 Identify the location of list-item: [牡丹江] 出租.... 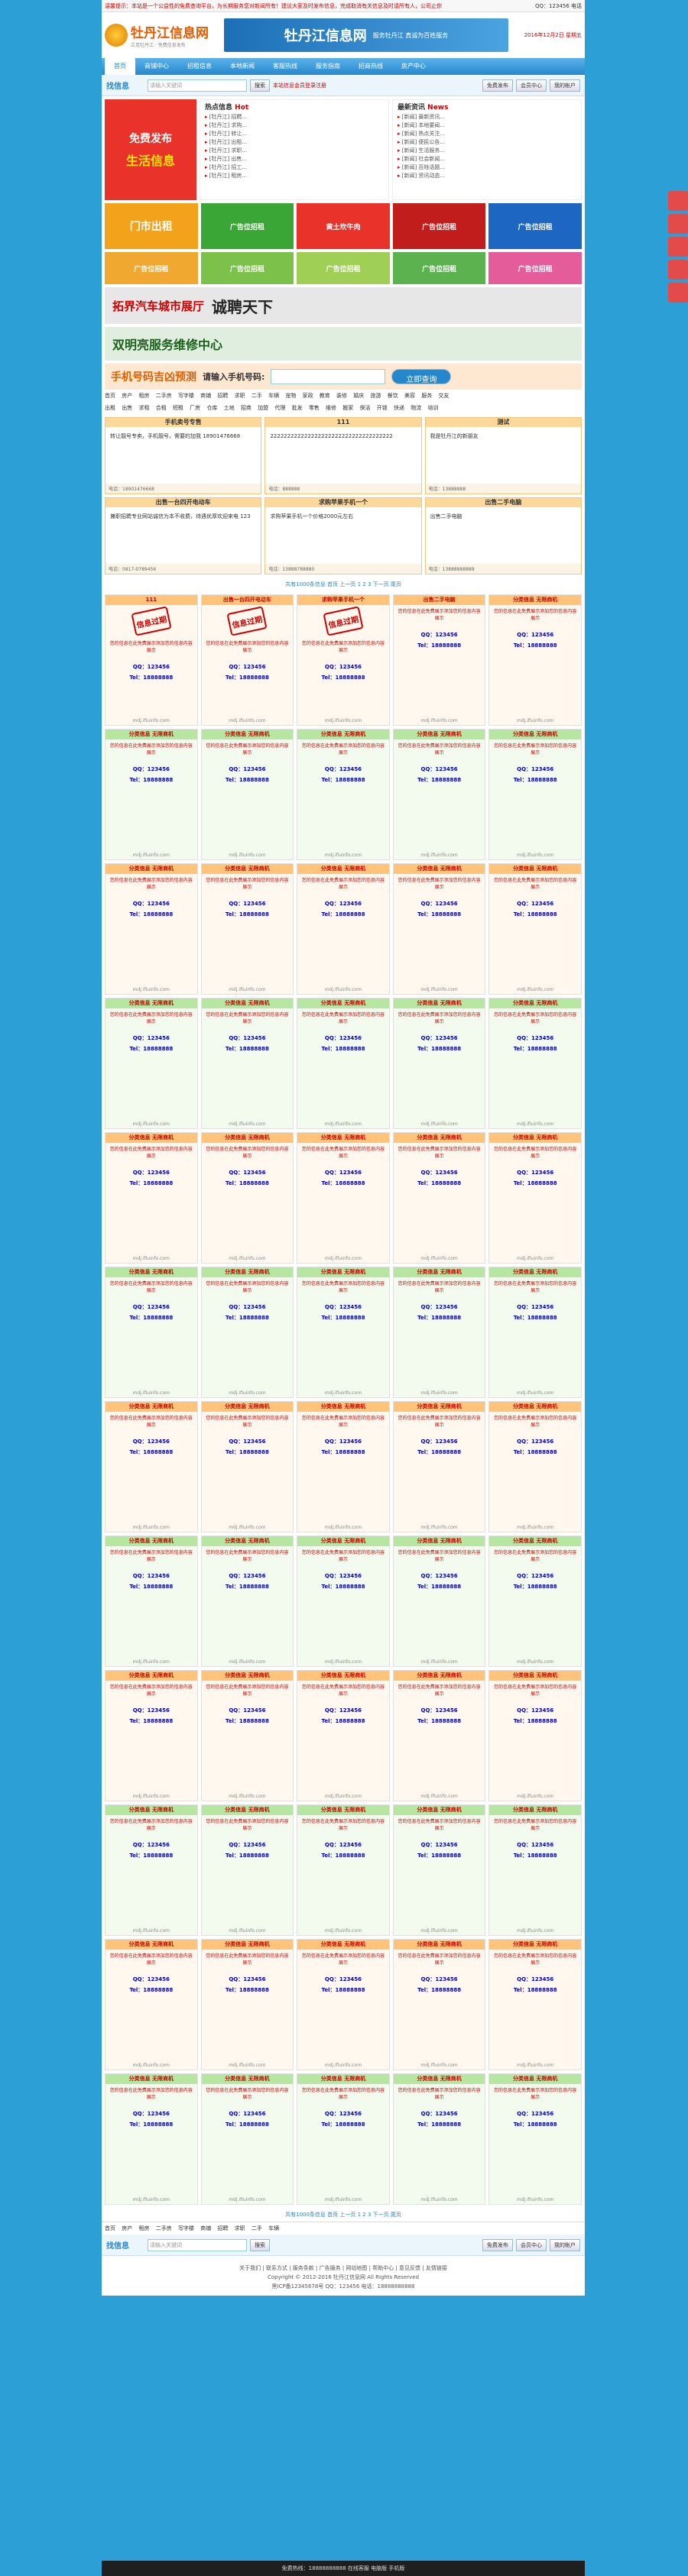
(295, 142).